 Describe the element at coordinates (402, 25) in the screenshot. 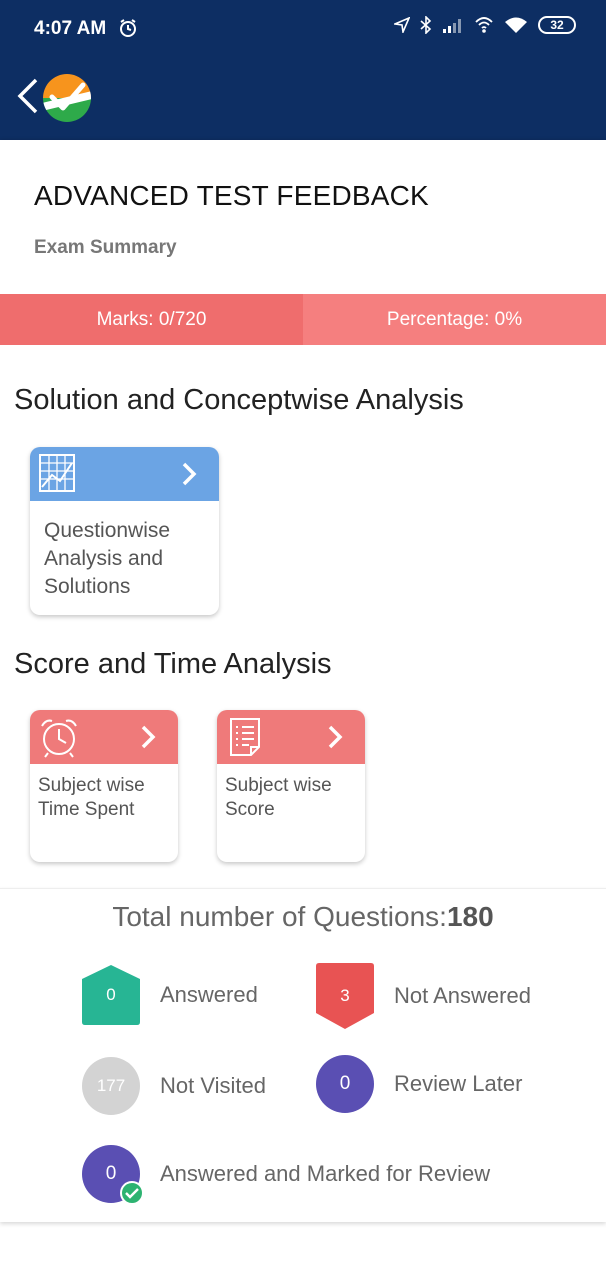

I see `location-icon` at that location.